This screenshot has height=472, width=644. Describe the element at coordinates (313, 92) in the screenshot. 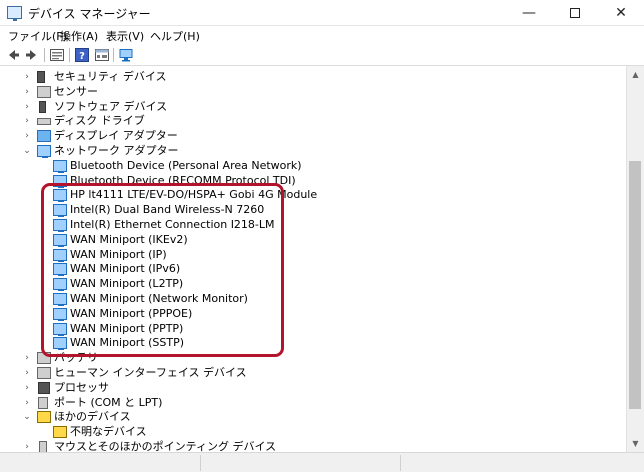

I see `tree-category-sensors: › センサー` at that location.